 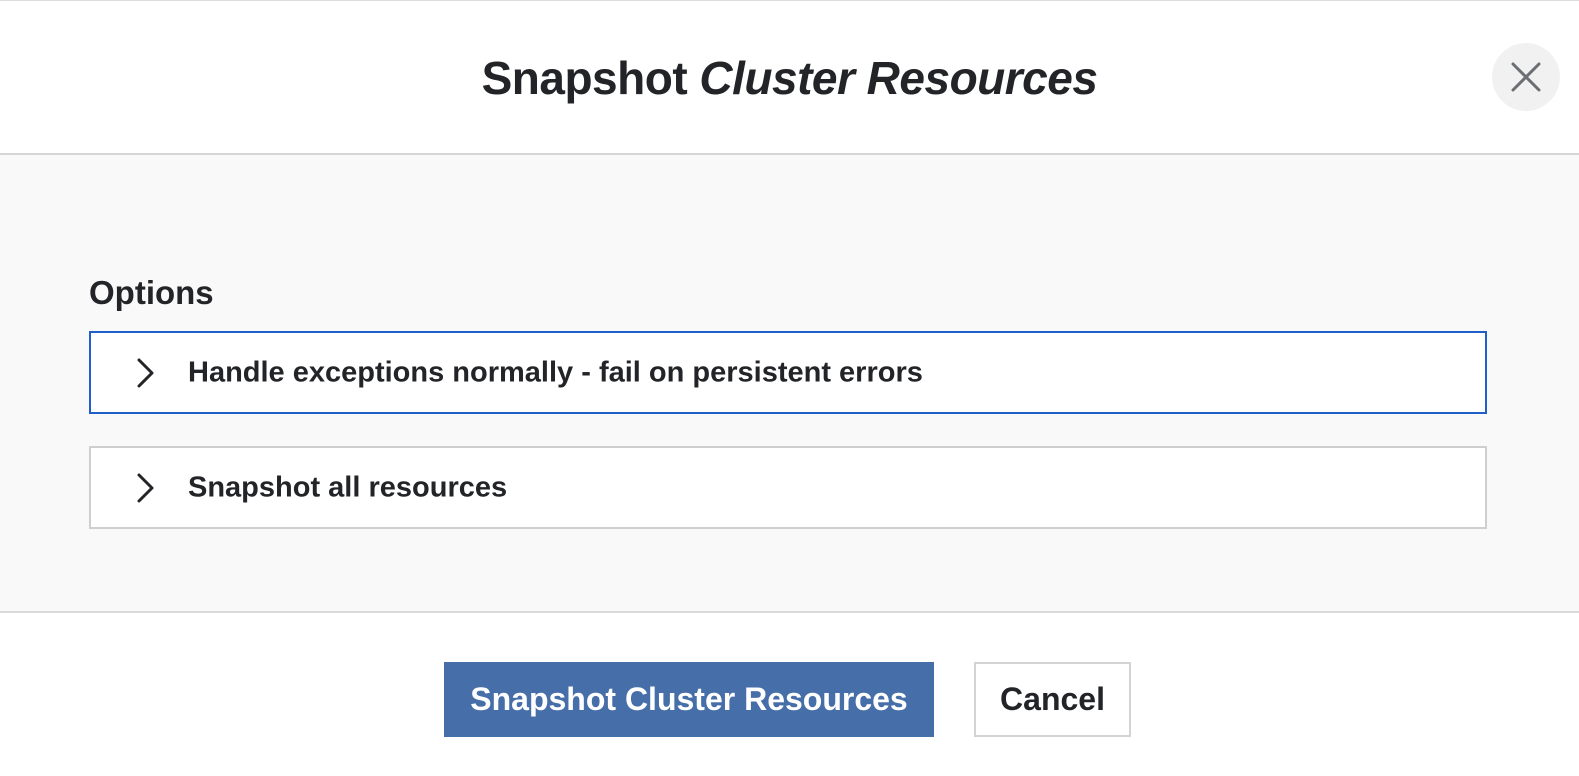 I want to click on option-snapshot-all: Snapshot all resources, so click(x=788, y=487).